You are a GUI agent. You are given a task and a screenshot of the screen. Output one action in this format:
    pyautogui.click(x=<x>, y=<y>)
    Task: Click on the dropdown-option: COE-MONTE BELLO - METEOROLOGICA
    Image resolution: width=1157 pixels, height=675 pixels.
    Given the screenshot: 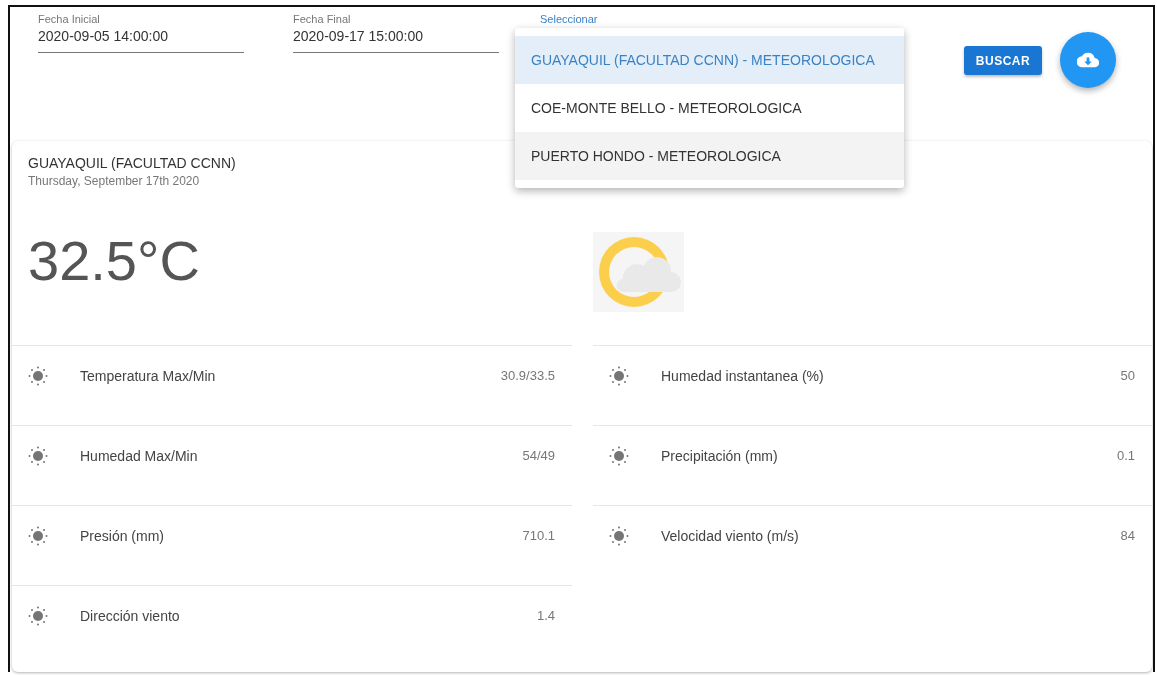 What is the action you would take?
    pyautogui.click(x=709, y=108)
    